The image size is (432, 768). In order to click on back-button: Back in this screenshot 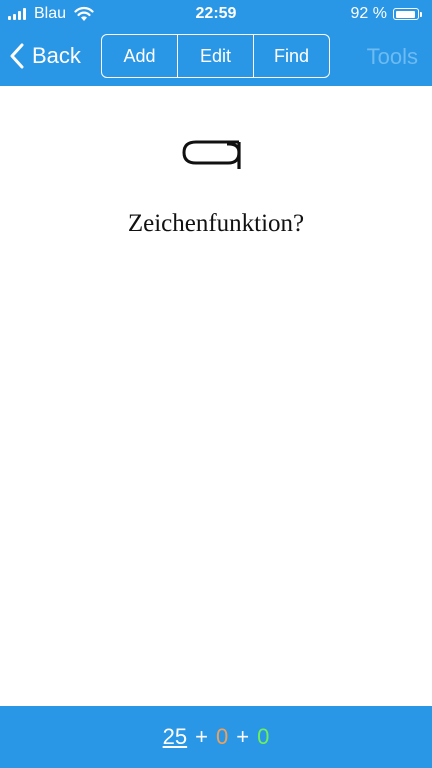, I will do `click(45, 56)`.